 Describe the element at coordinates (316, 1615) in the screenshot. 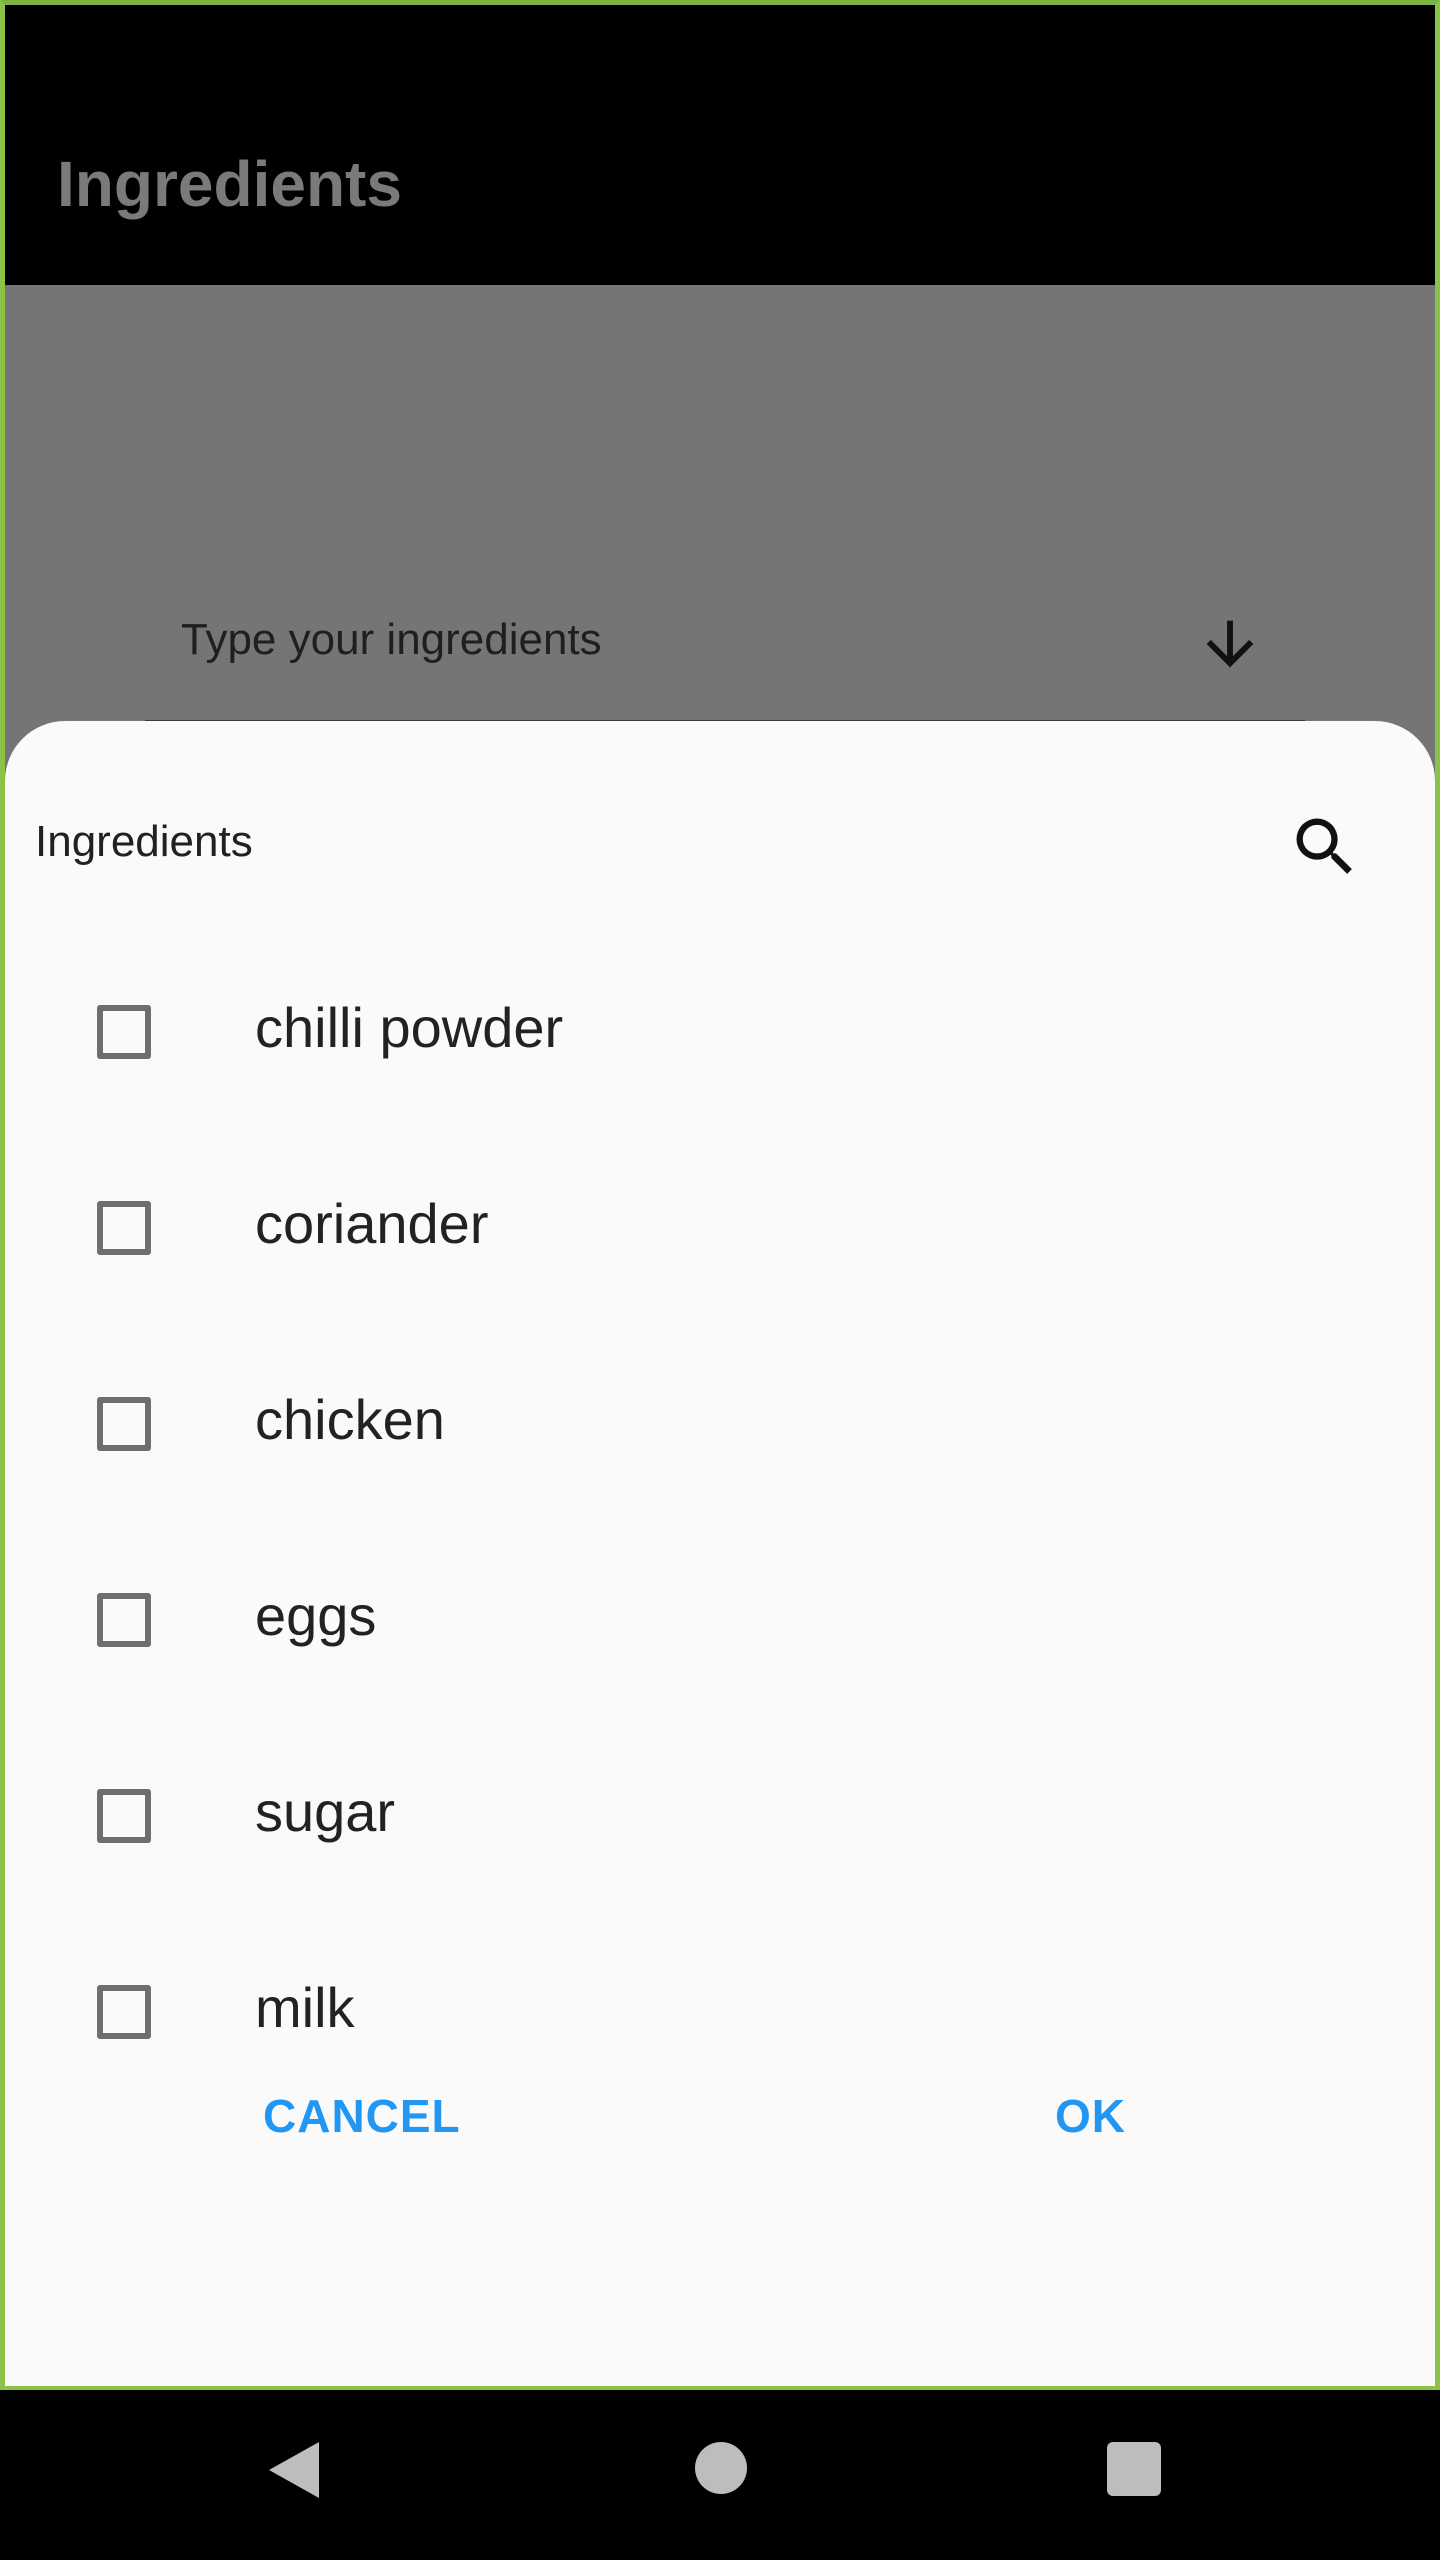

I see `item-label: eggs` at that location.